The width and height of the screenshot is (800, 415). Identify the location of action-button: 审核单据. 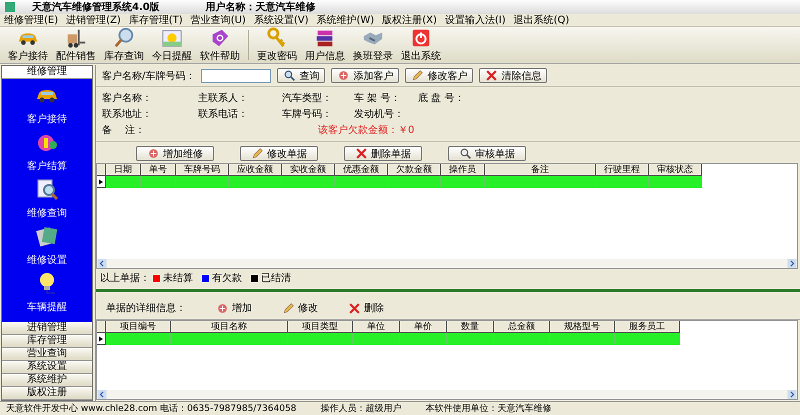
(487, 153).